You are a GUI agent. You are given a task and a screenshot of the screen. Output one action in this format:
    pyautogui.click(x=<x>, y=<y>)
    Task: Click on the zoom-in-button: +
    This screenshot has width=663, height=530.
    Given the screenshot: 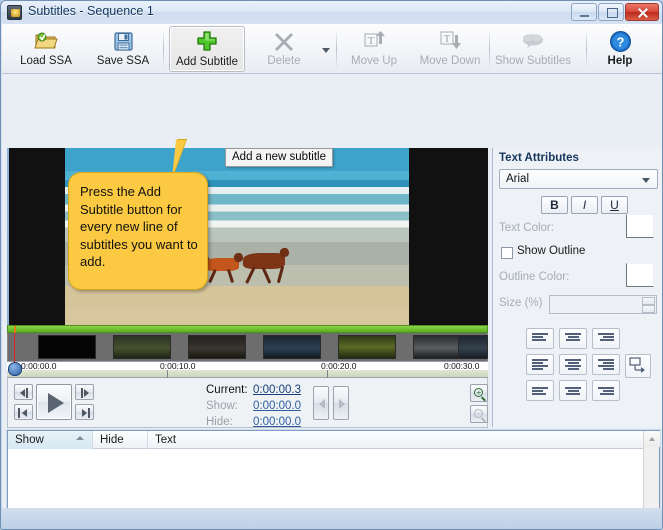 What is the action you would take?
    pyautogui.click(x=479, y=393)
    